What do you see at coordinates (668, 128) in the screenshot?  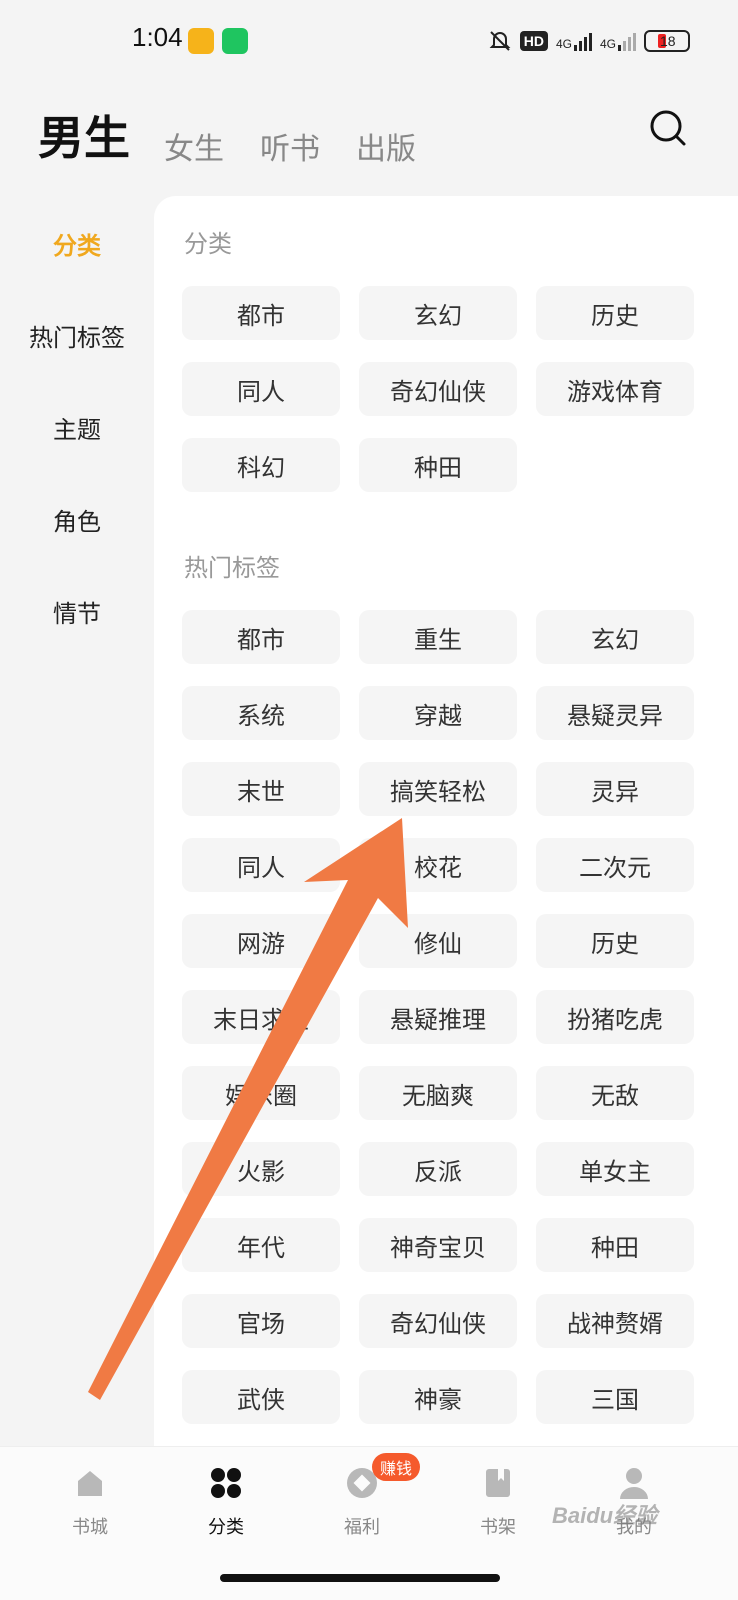 I see `search-icon` at bounding box center [668, 128].